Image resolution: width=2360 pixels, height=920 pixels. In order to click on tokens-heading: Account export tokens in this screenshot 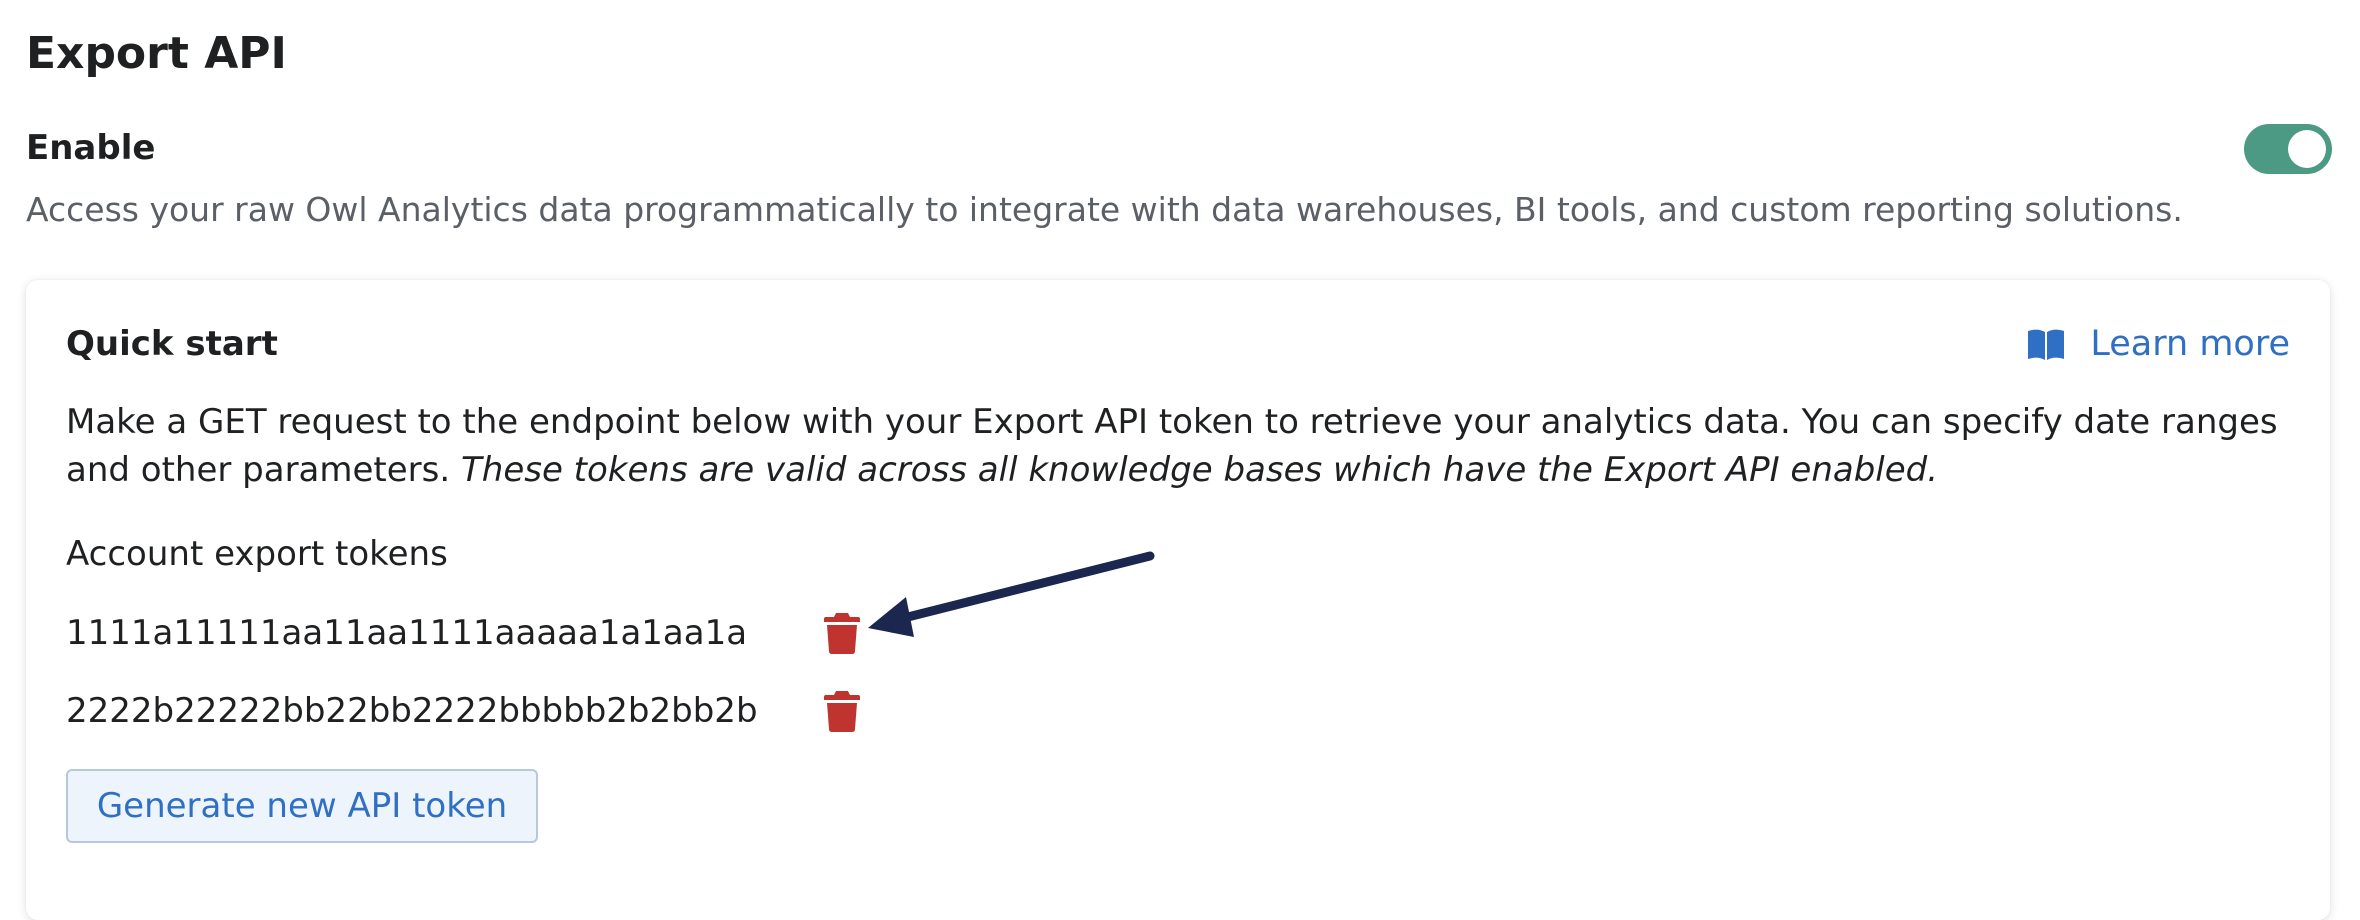, I will do `click(257, 554)`.